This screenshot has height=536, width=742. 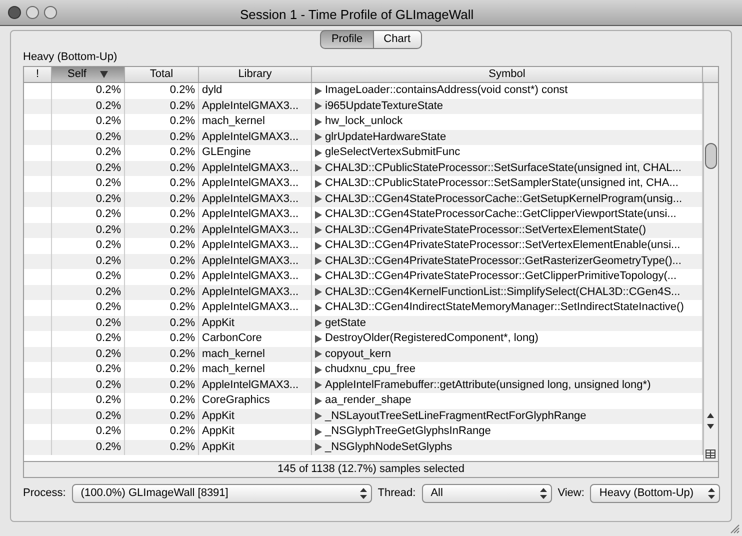 I want to click on symbol-name: chudxnu_cpu_free, so click(x=370, y=369).